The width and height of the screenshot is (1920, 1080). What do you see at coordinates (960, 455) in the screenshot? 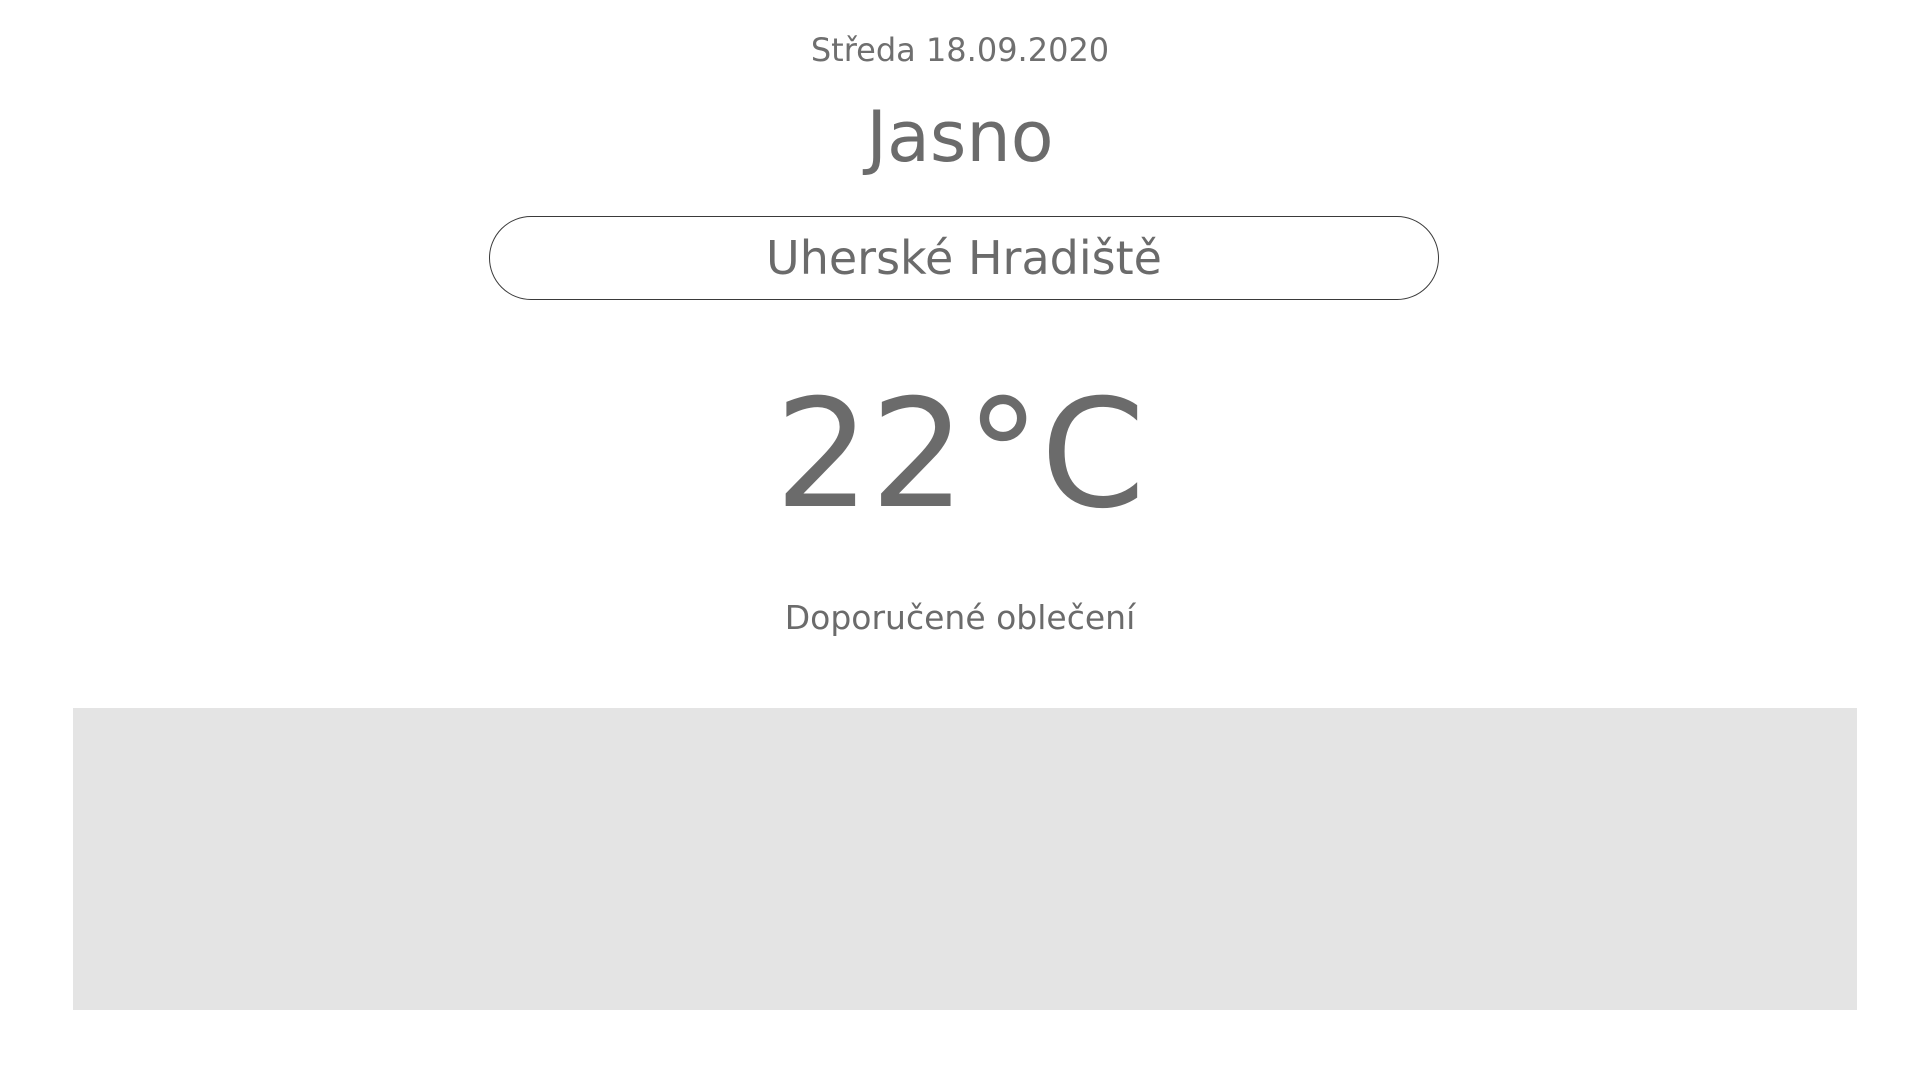
I see `temperature-value: 22°C` at bounding box center [960, 455].